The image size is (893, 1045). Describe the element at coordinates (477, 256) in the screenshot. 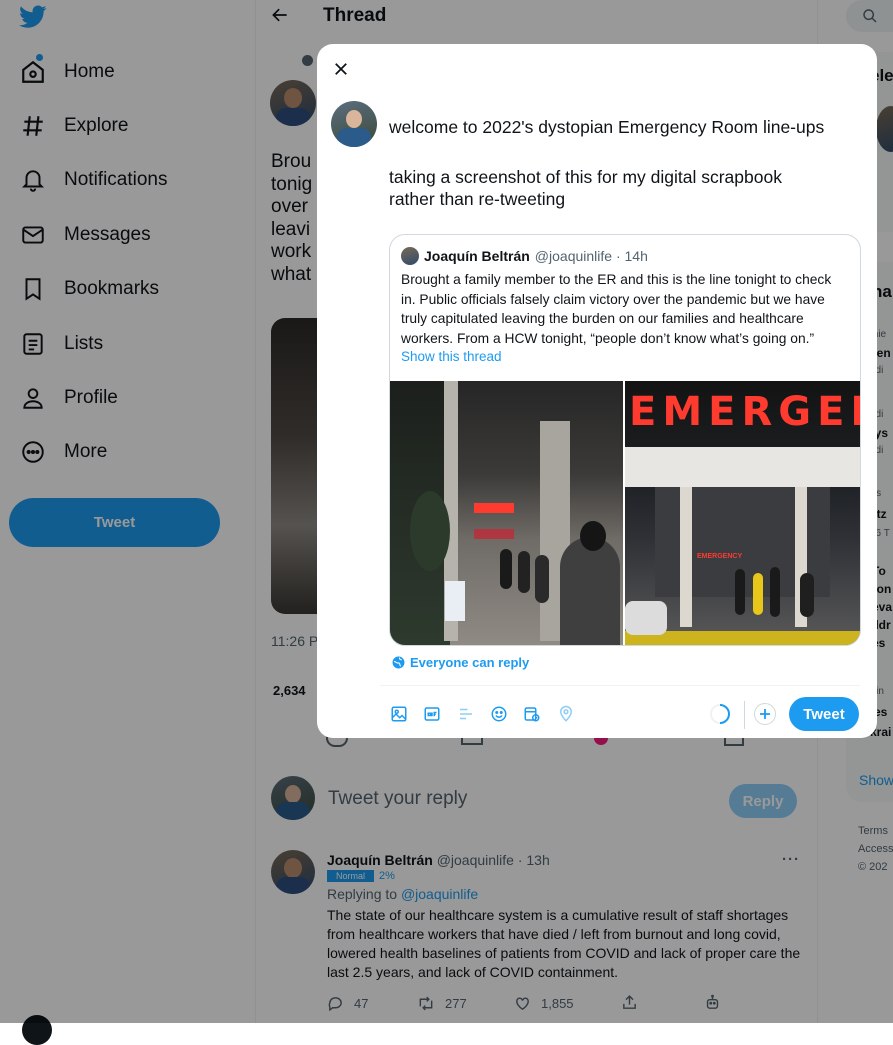

I see `quoted-author-name: Joaquín Beltrán` at that location.